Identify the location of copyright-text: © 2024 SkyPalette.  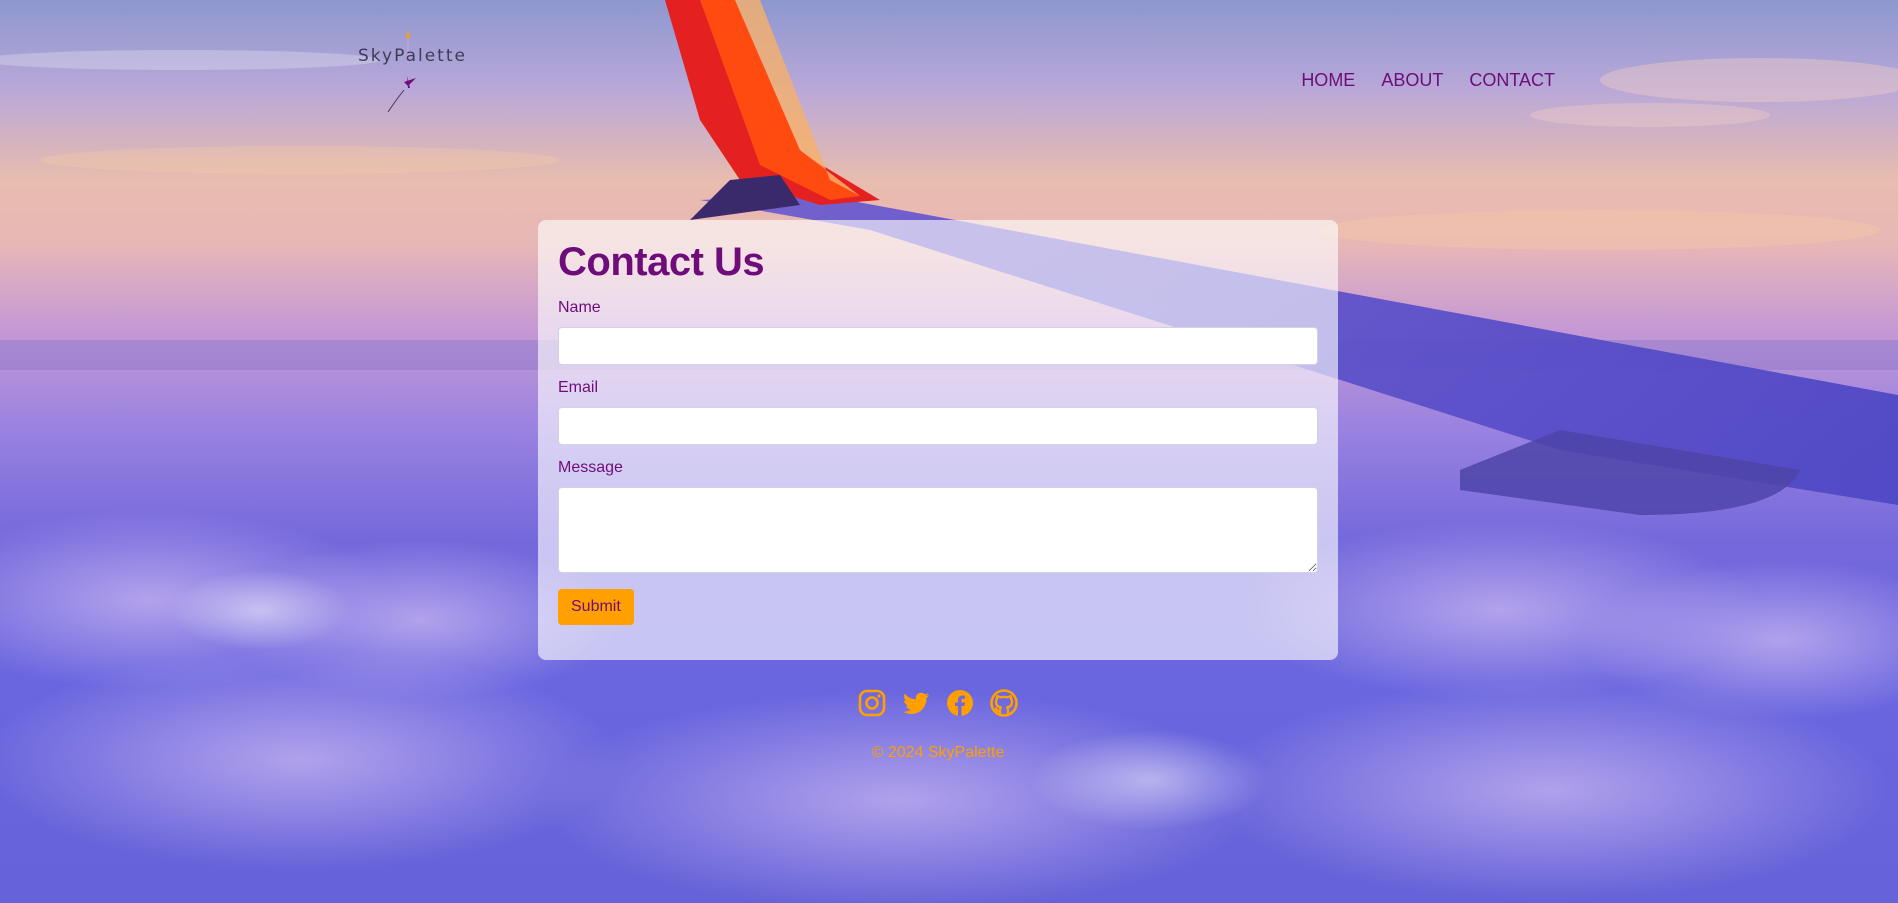
(938, 752).